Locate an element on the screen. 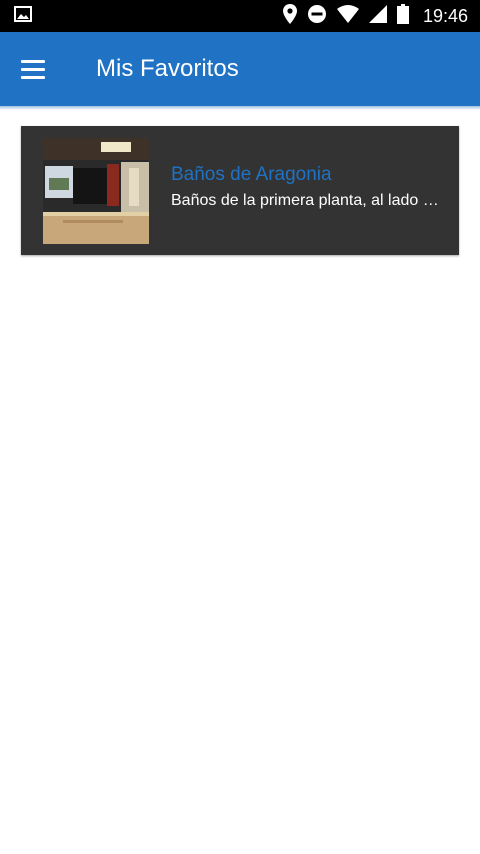 The height and width of the screenshot is (854, 480). location-icon is located at coordinates (289, 16).